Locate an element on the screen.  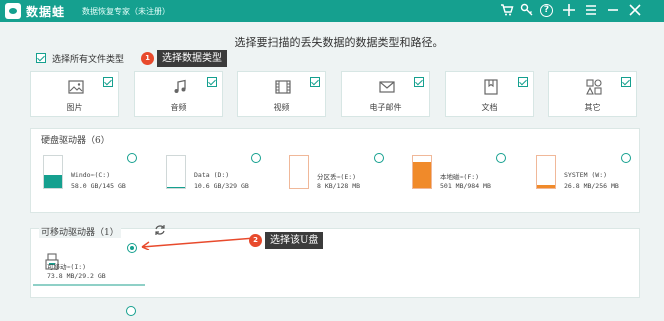
file-type-audio: 音频 is located at coordinates (178, 94).